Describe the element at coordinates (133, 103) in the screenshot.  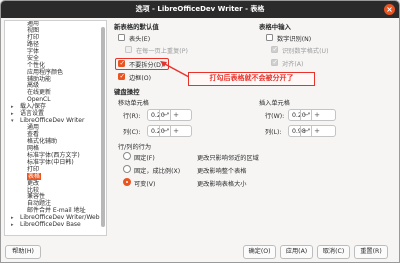
I see `move-cells-label: 移动单元格` at that location.